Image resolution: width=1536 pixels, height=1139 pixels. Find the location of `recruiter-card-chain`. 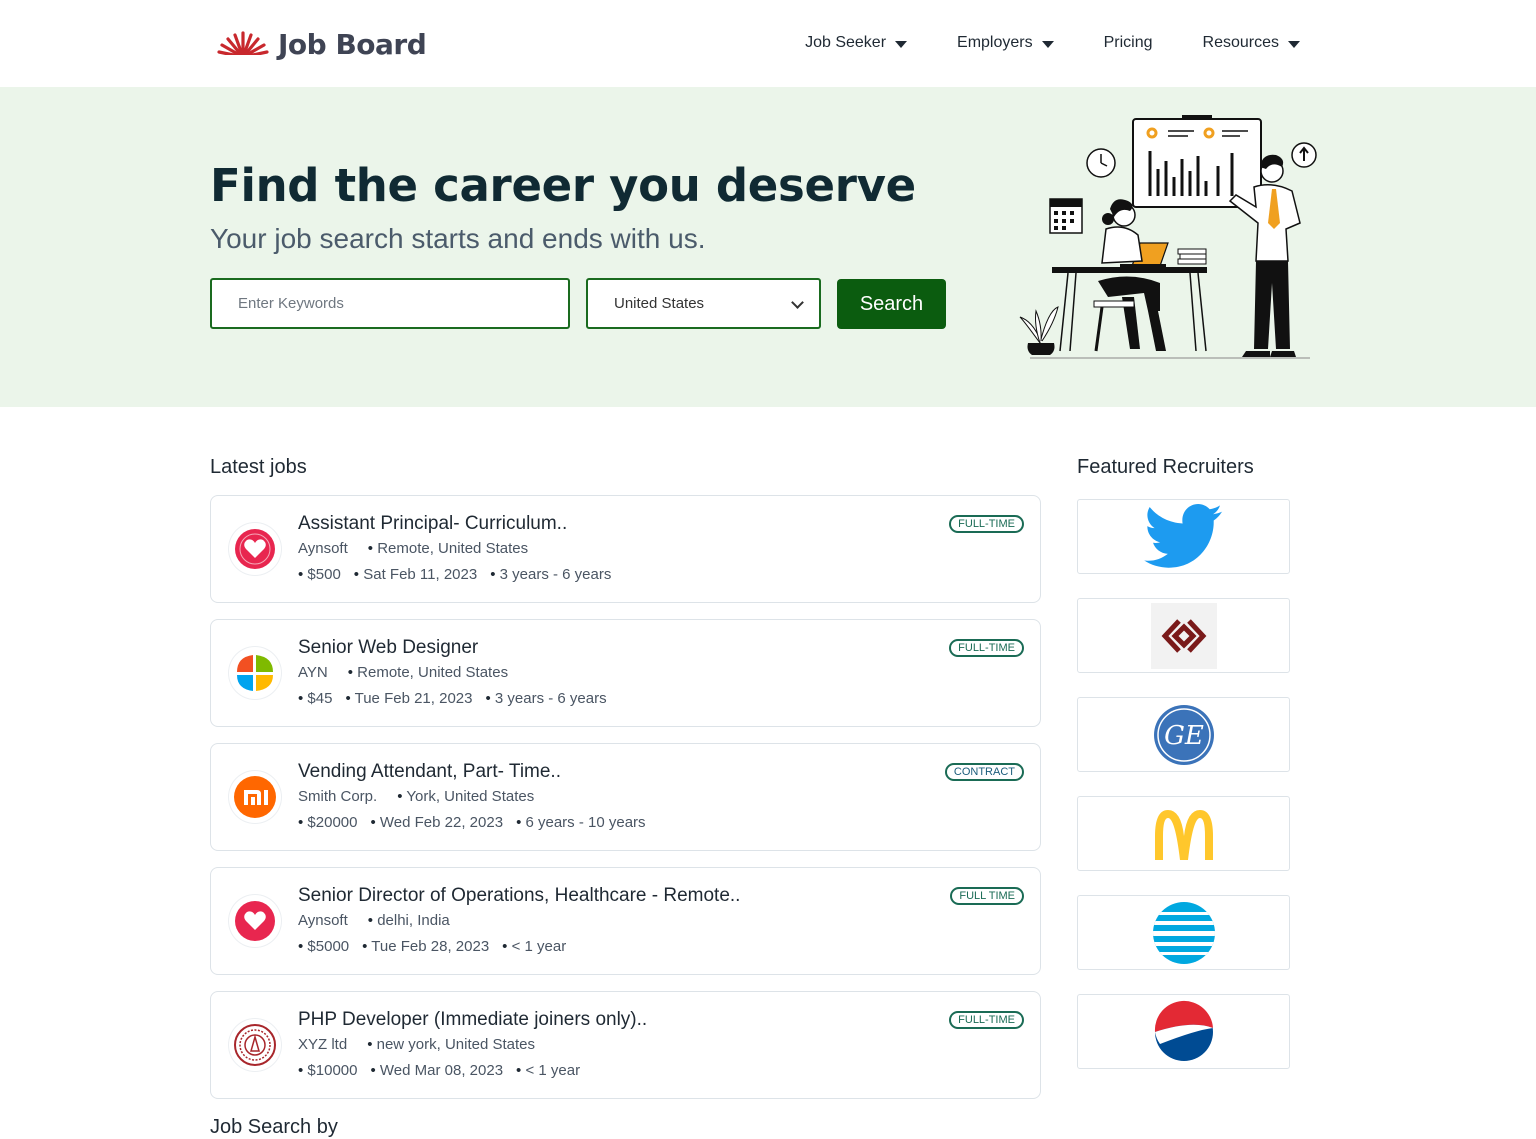

recruiter-card-chain is located at coordinates (1183, 635).